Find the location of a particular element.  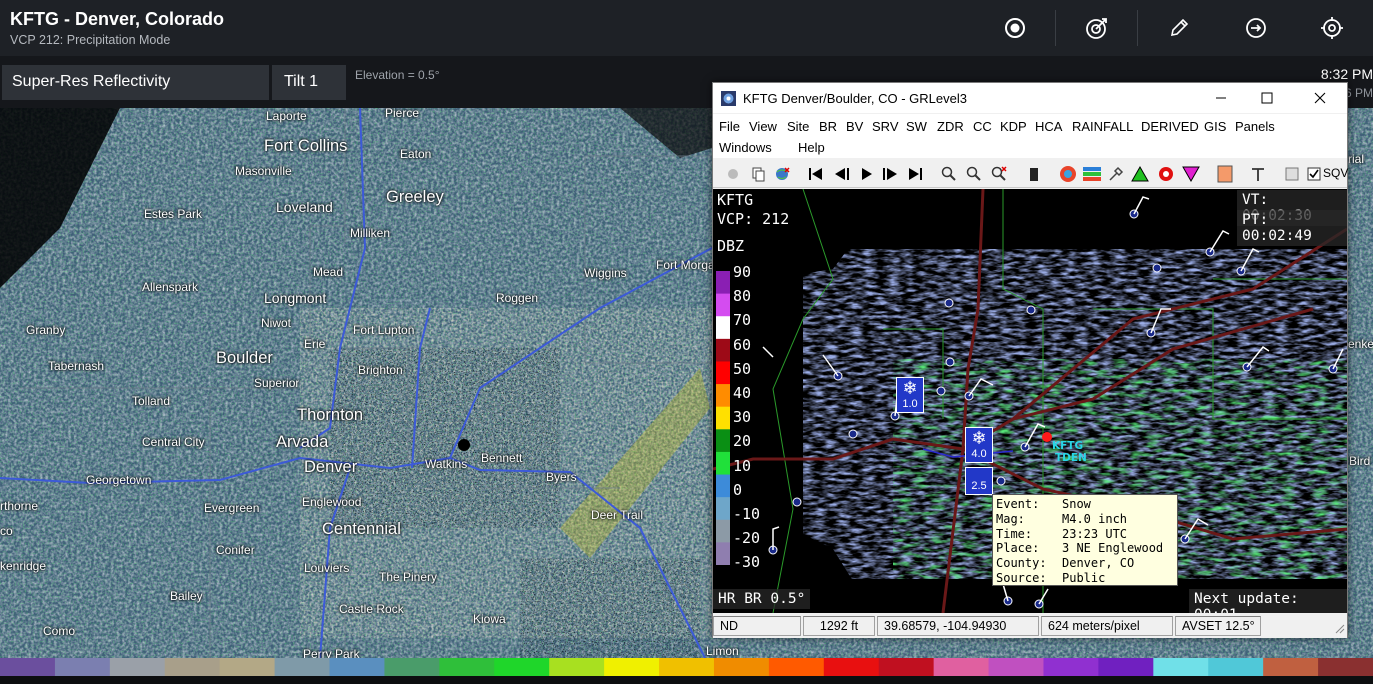

menu-rainfall: RAINFALL is located at coordinates (1102, 126).